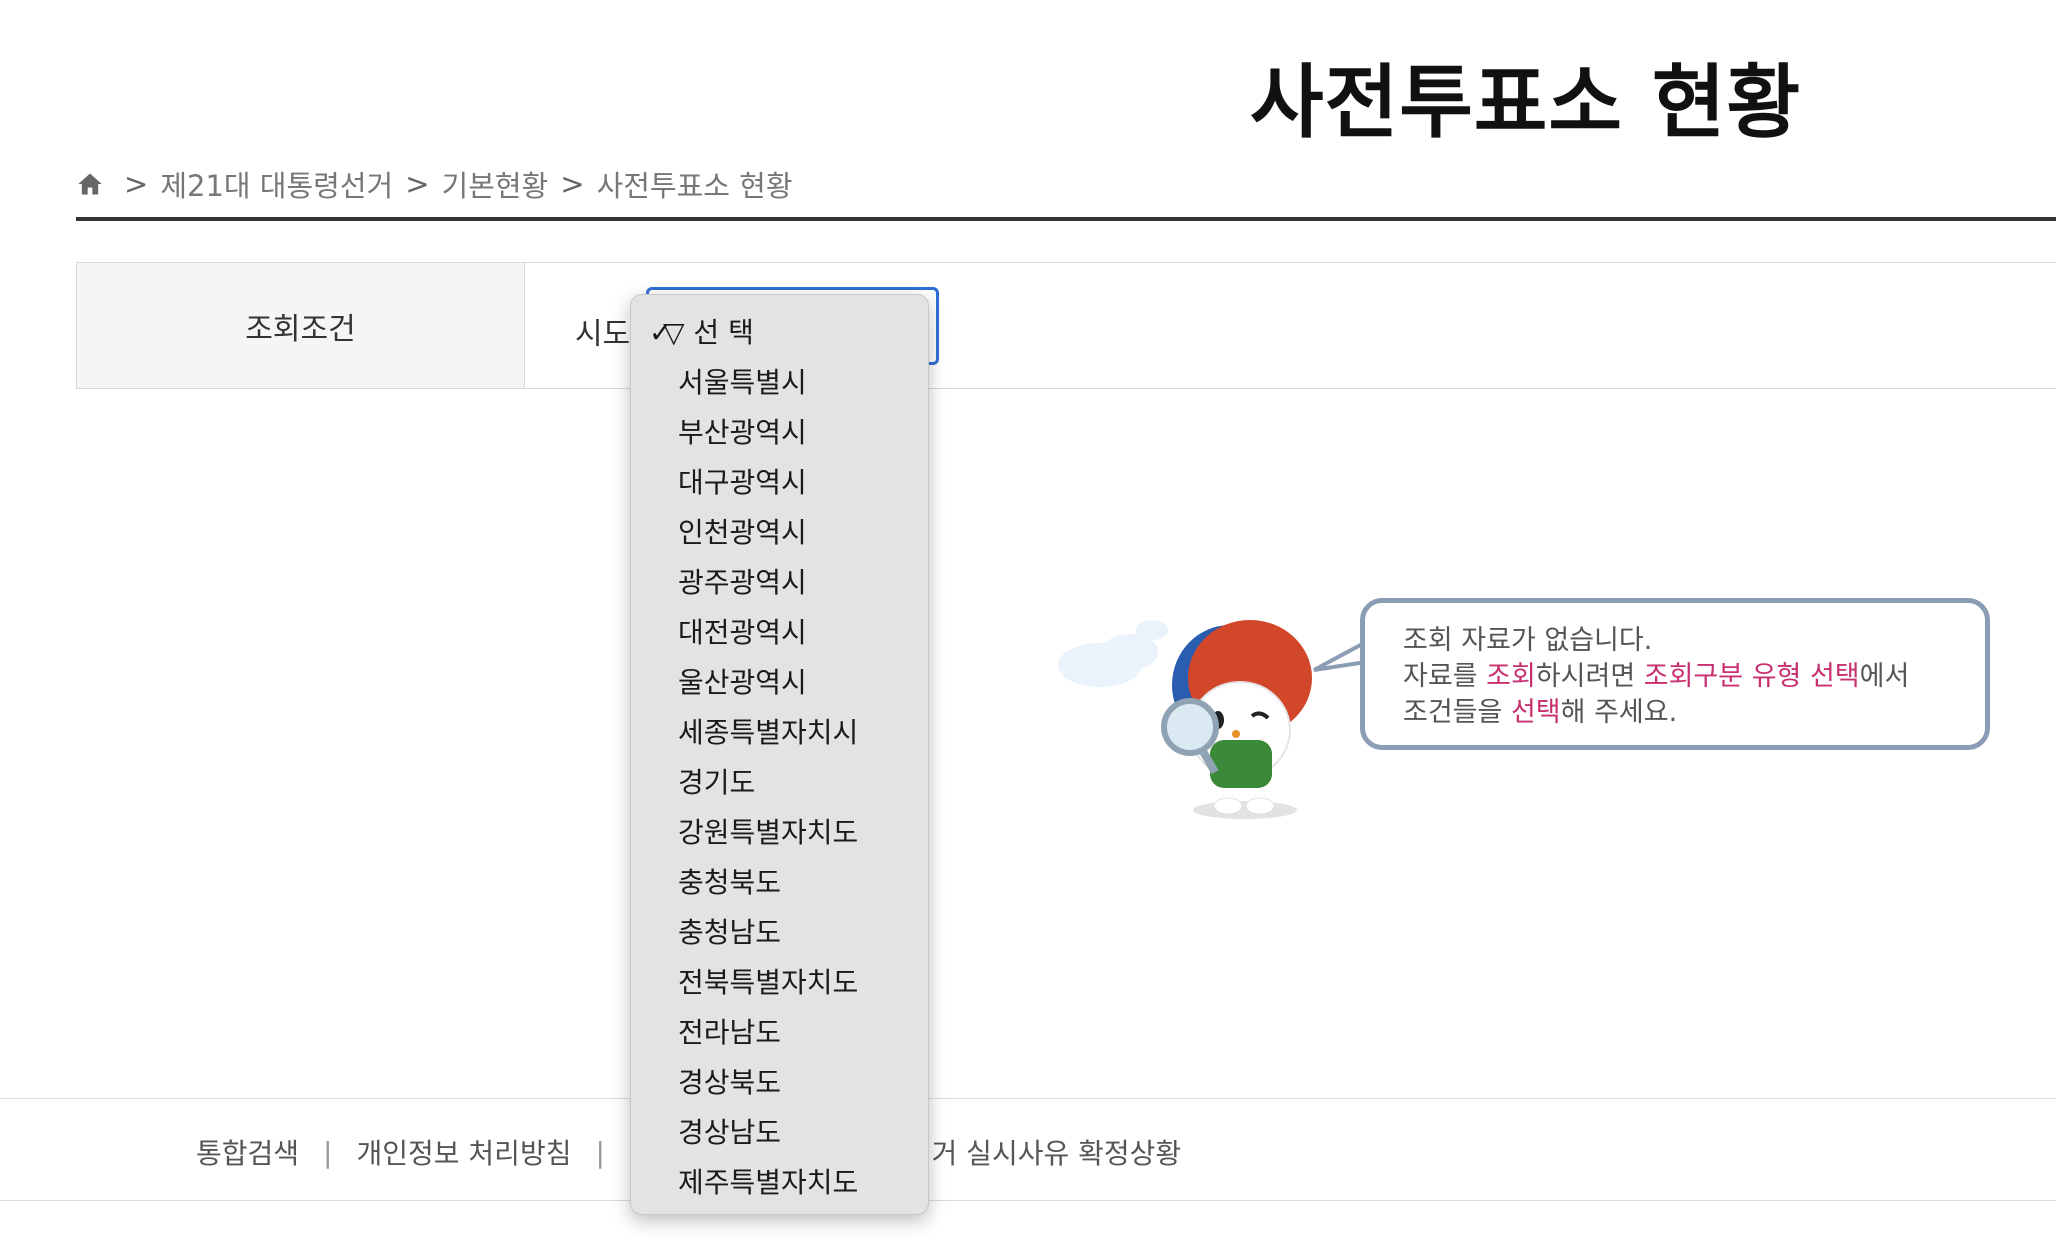  Describe the element at coordinates (276, 184) in the screenshot. I see `breadcrumb-item-election: 제21대 대통령선거` at that location.